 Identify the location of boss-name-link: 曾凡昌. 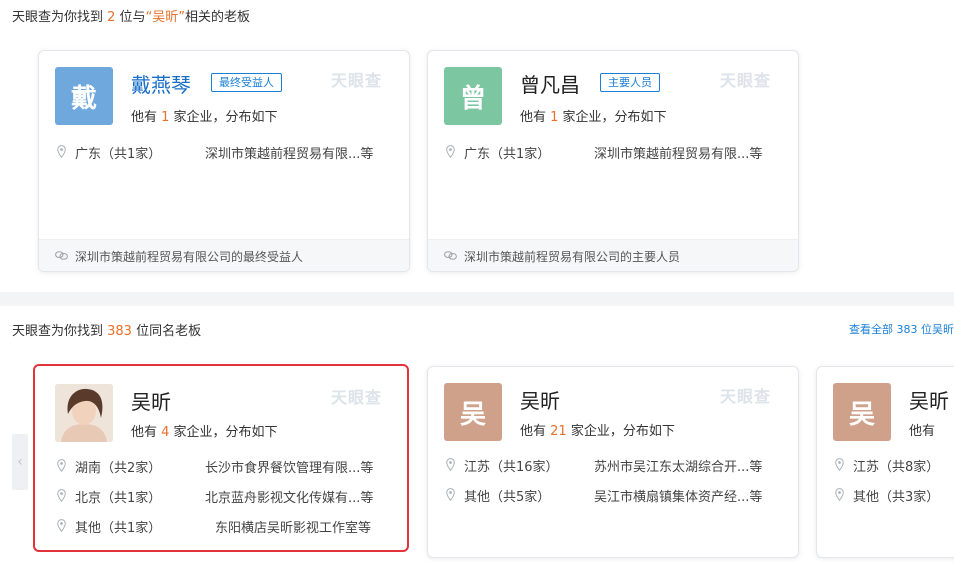
(550, 83).